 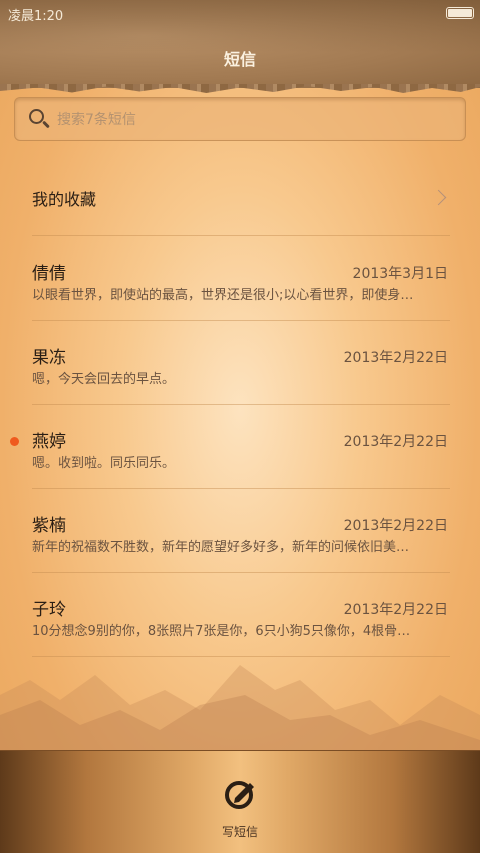 What do you see at coordinates (104, 463) in the screenshot?
I see `message-preview: 嗯。收到啦。同乐同乐。` at bounding box center [104, 463].